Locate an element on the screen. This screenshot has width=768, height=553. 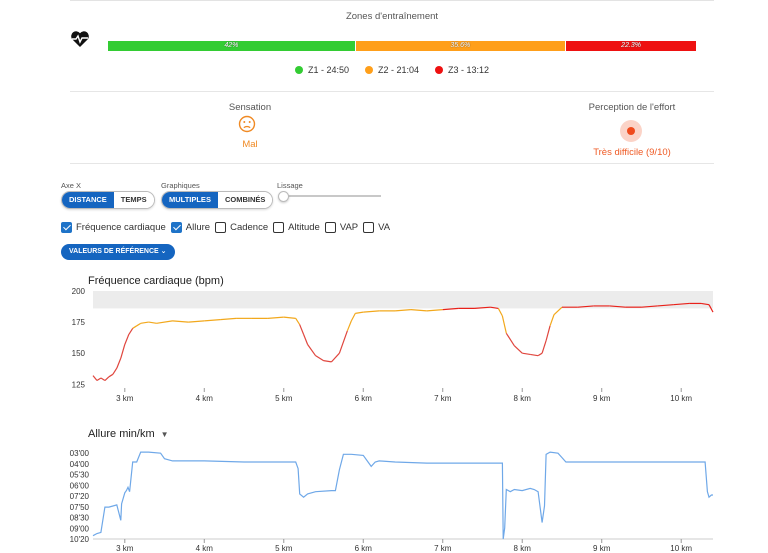
graphs-multiple-button: MULTIPLES is located at coordinates (190, 200).